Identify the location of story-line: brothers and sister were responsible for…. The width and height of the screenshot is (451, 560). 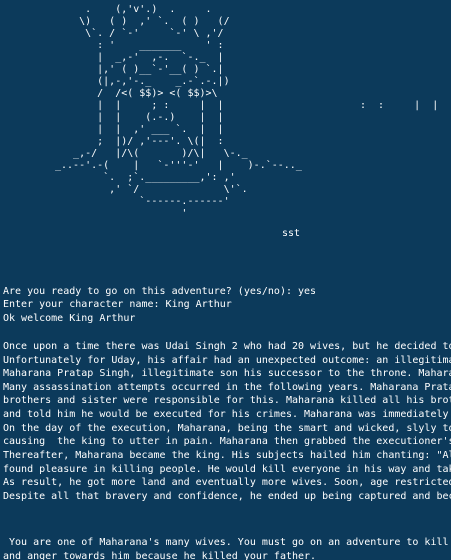
(227, 400).